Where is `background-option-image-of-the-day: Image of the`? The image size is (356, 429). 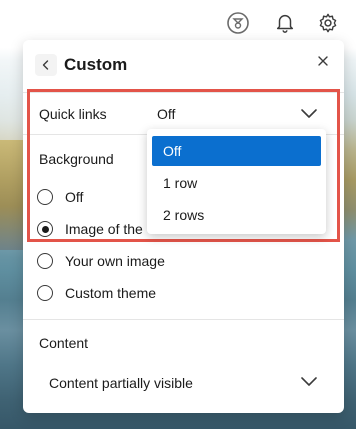
background-option-image-of-the-day: Image of the is located at coordinates (90, 229).